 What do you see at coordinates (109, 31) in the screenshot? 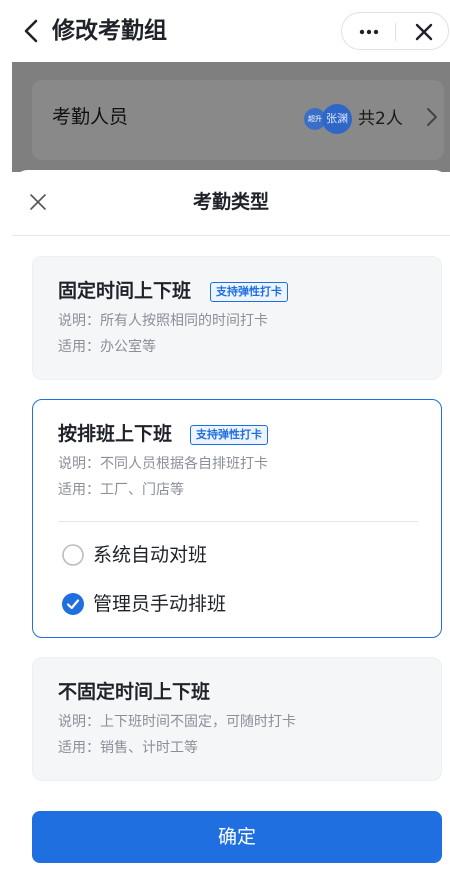
I see `page-title: 修改考勤组` at bounding box center [109, 31].